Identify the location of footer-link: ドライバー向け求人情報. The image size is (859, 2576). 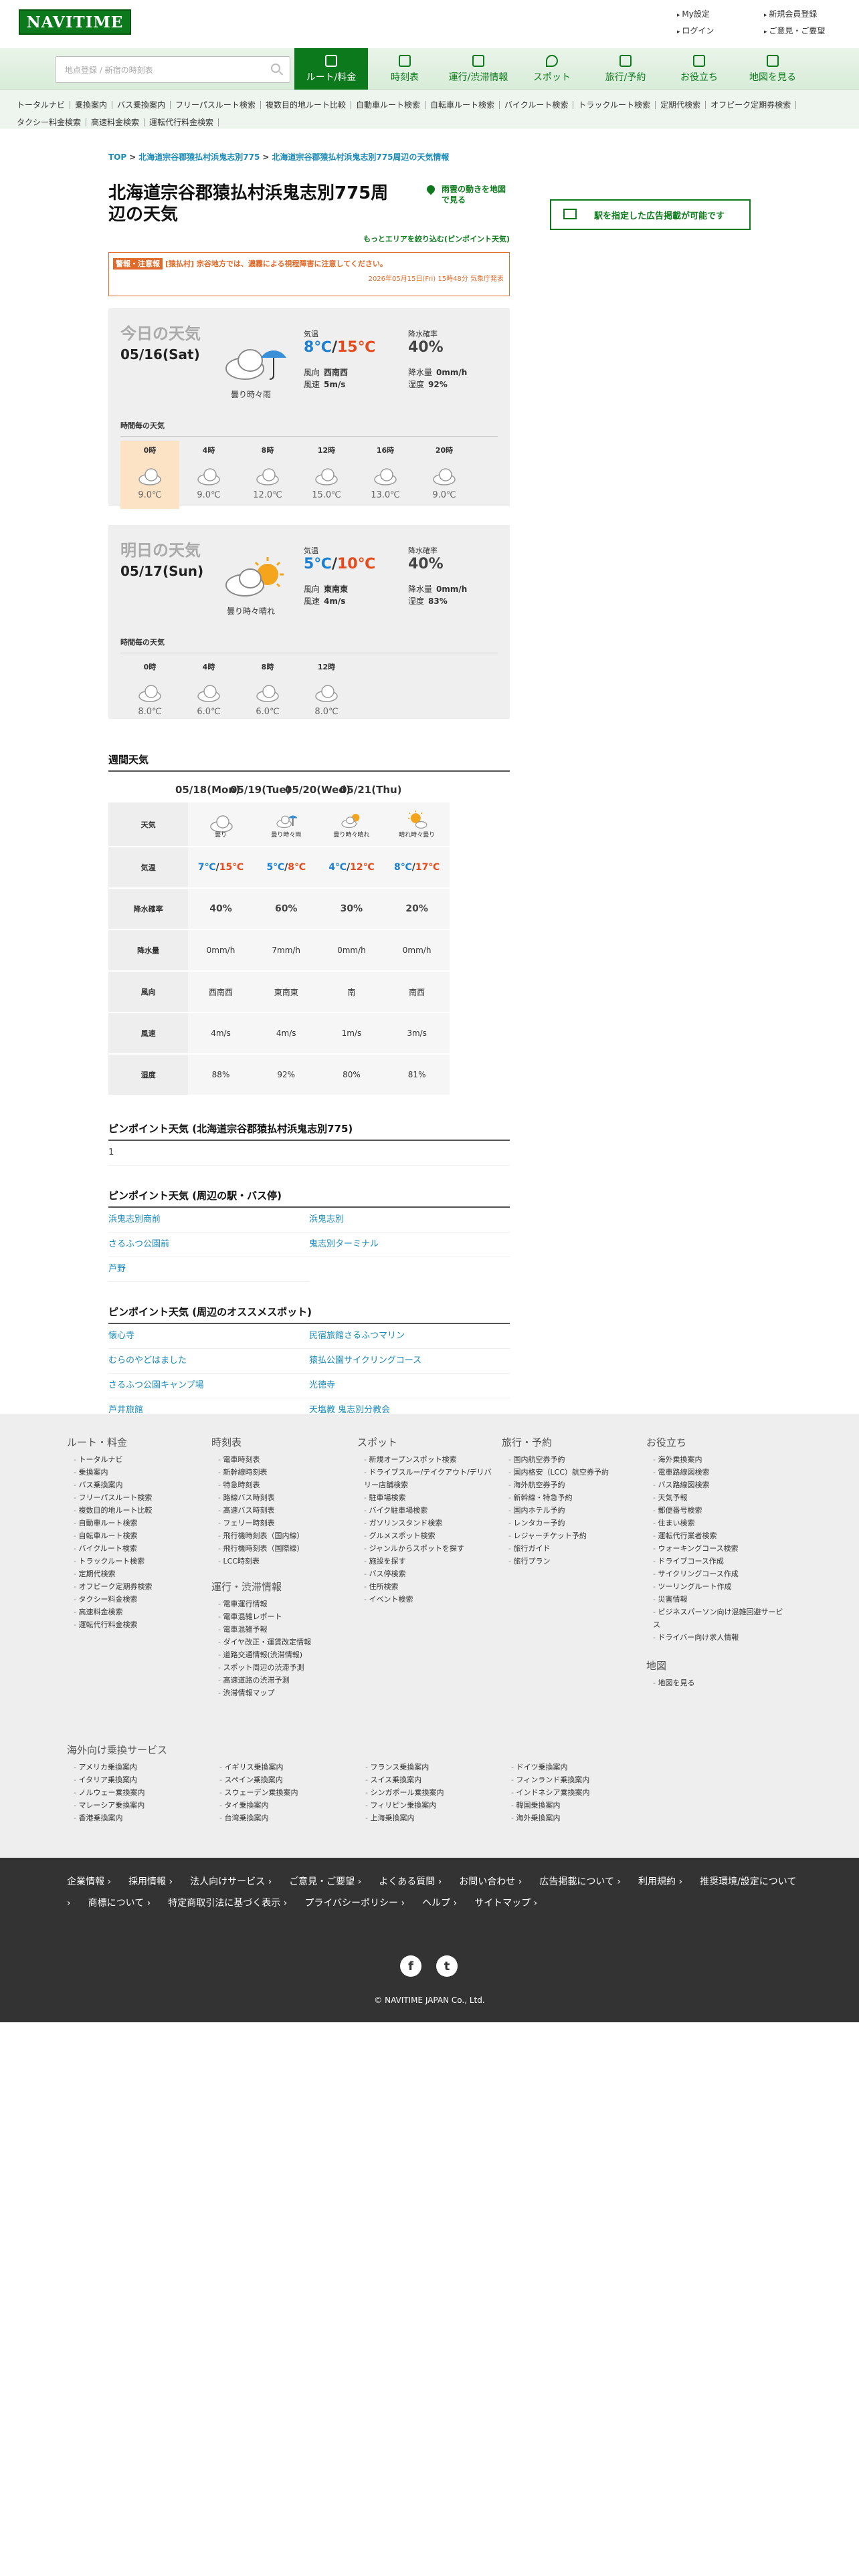
(716, 1637).